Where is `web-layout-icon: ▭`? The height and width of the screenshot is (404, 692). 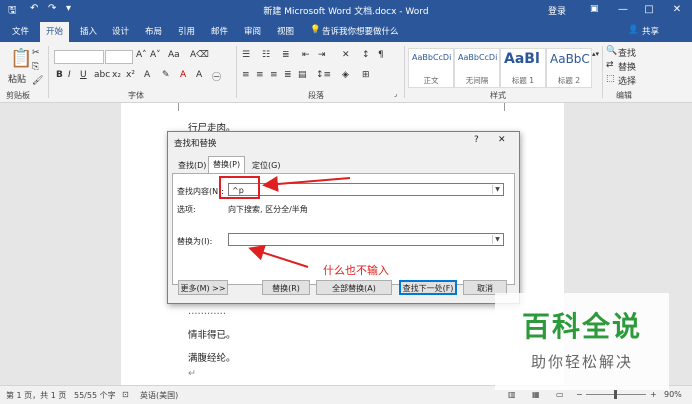
web-layout-icon: ▭ is located at coordinates (560, 394).